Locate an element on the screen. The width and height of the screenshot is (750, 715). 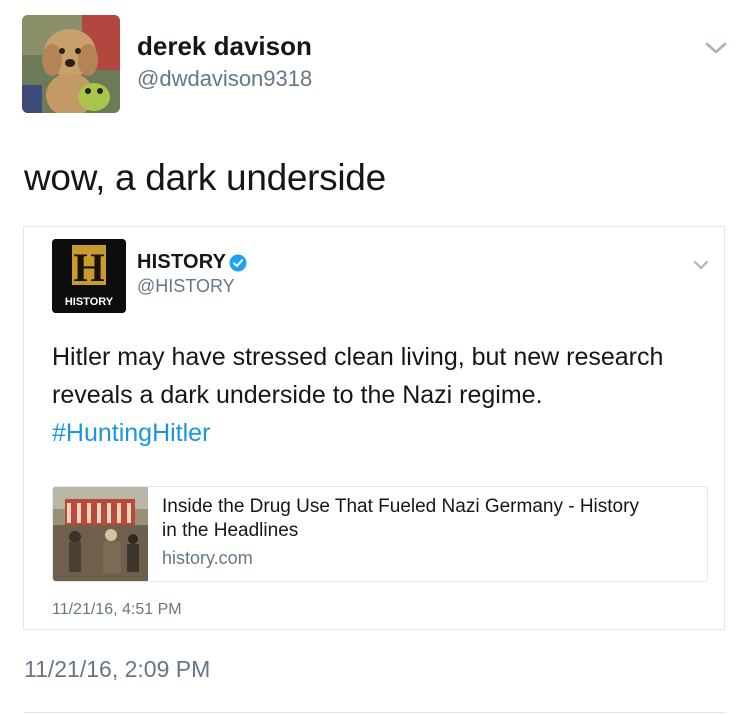
avatar-photo is located at coordinates (71, 64).